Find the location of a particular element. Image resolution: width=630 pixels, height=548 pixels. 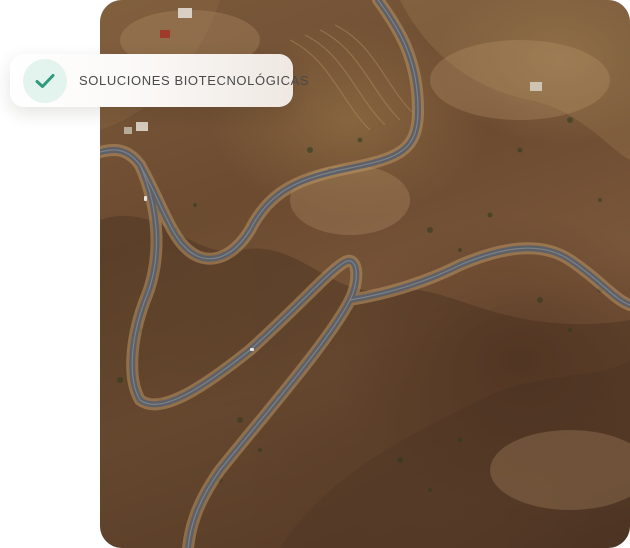

check-icon-circle is located at coordinates (45, 80).